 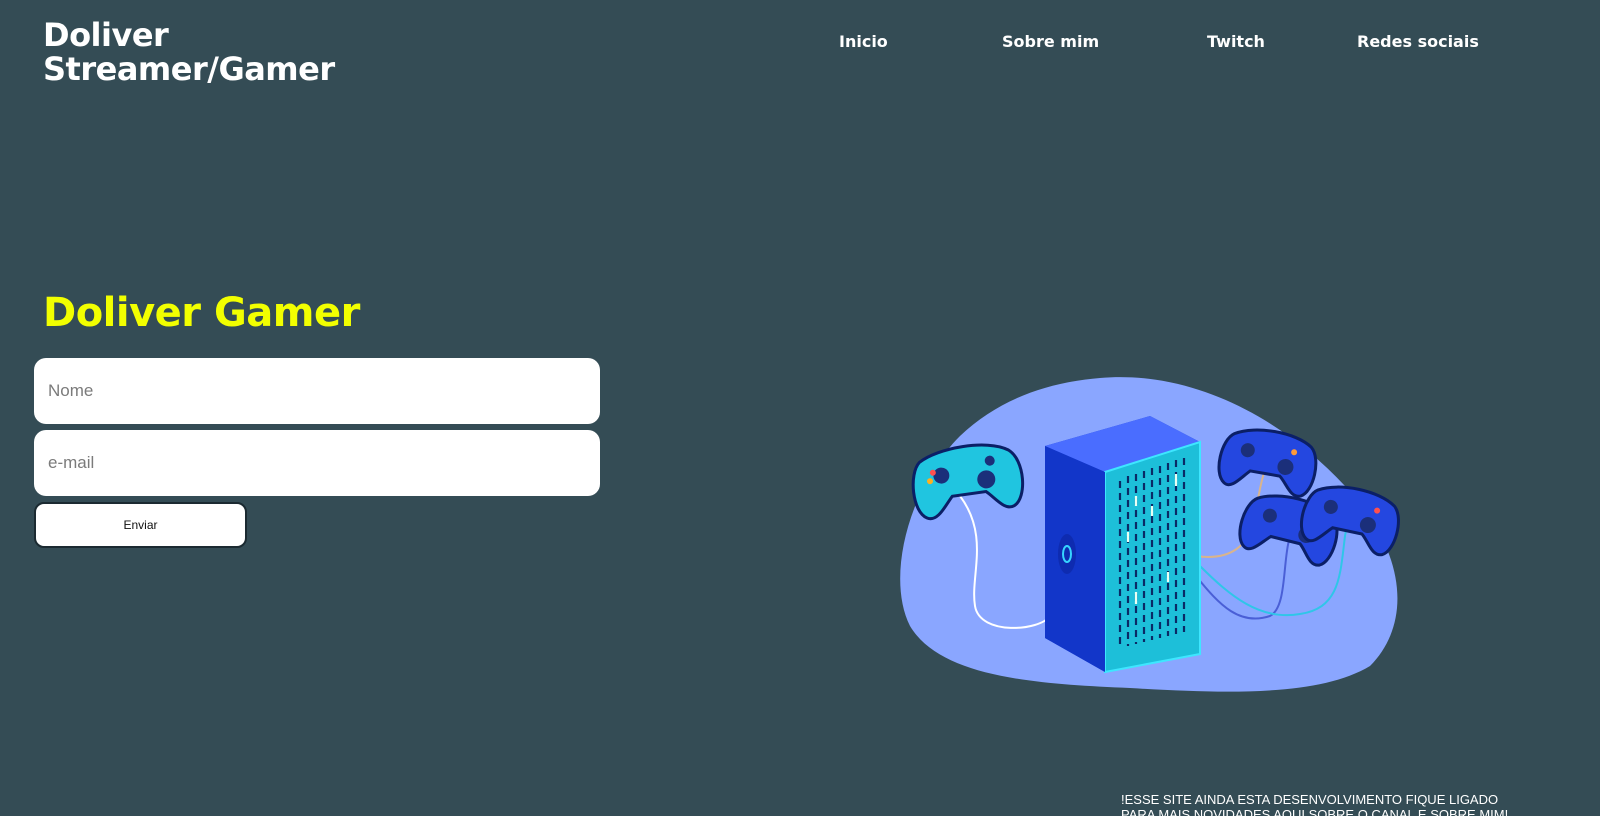 I want to click on name-field, so click(x=317, y=391).